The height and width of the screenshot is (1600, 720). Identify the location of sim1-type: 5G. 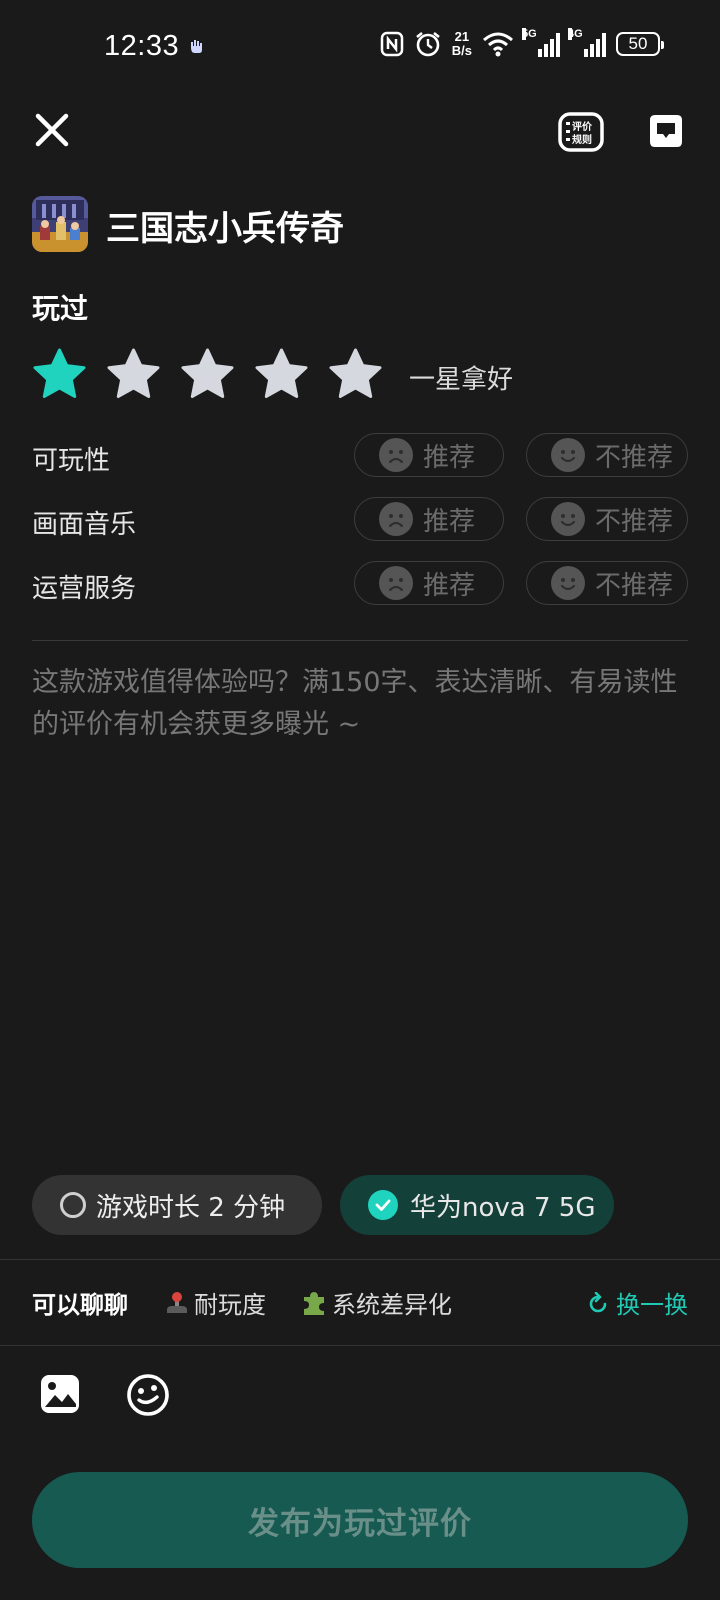
(529, 34).